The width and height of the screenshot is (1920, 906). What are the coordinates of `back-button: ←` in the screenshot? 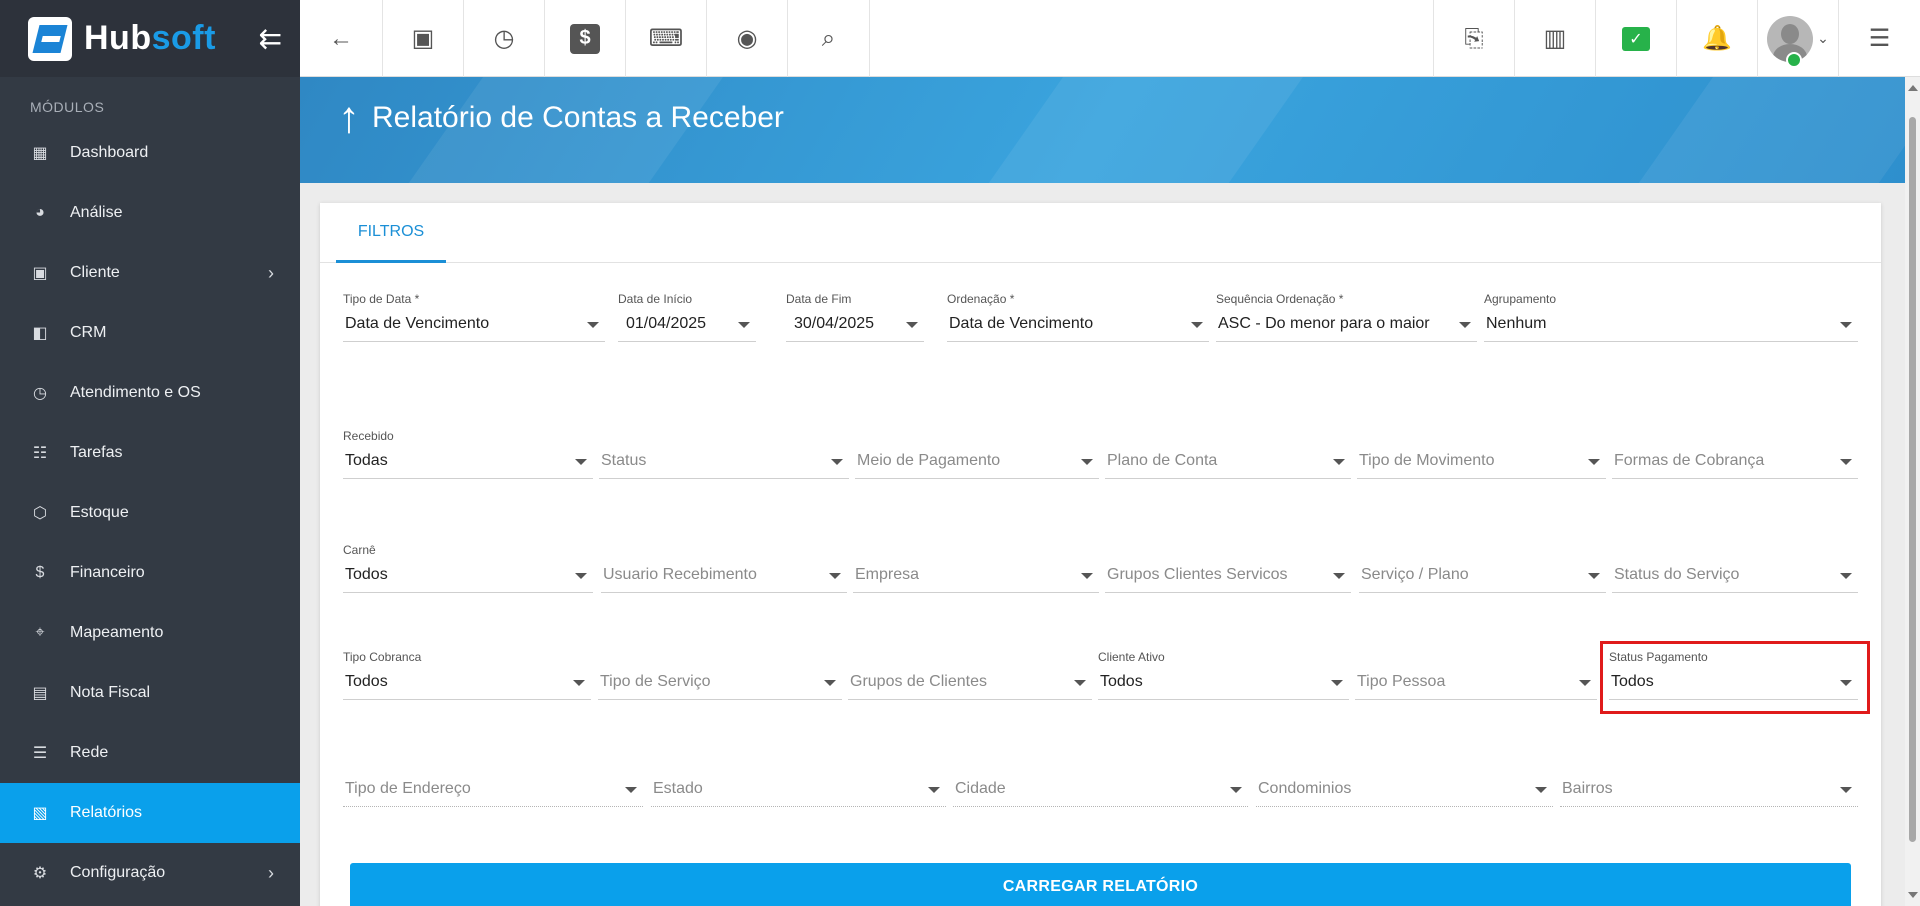 It's located at (341, 38).